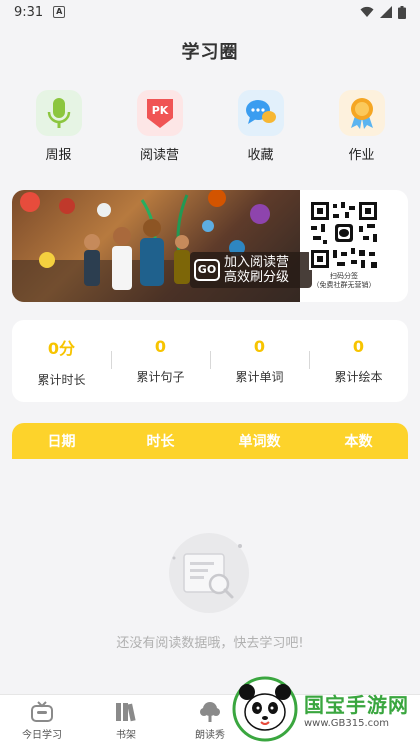 The height and width of the screenshot is (746, 420). I want to click on stat-total-sentences: 0 累计句子, so click(160, 361).